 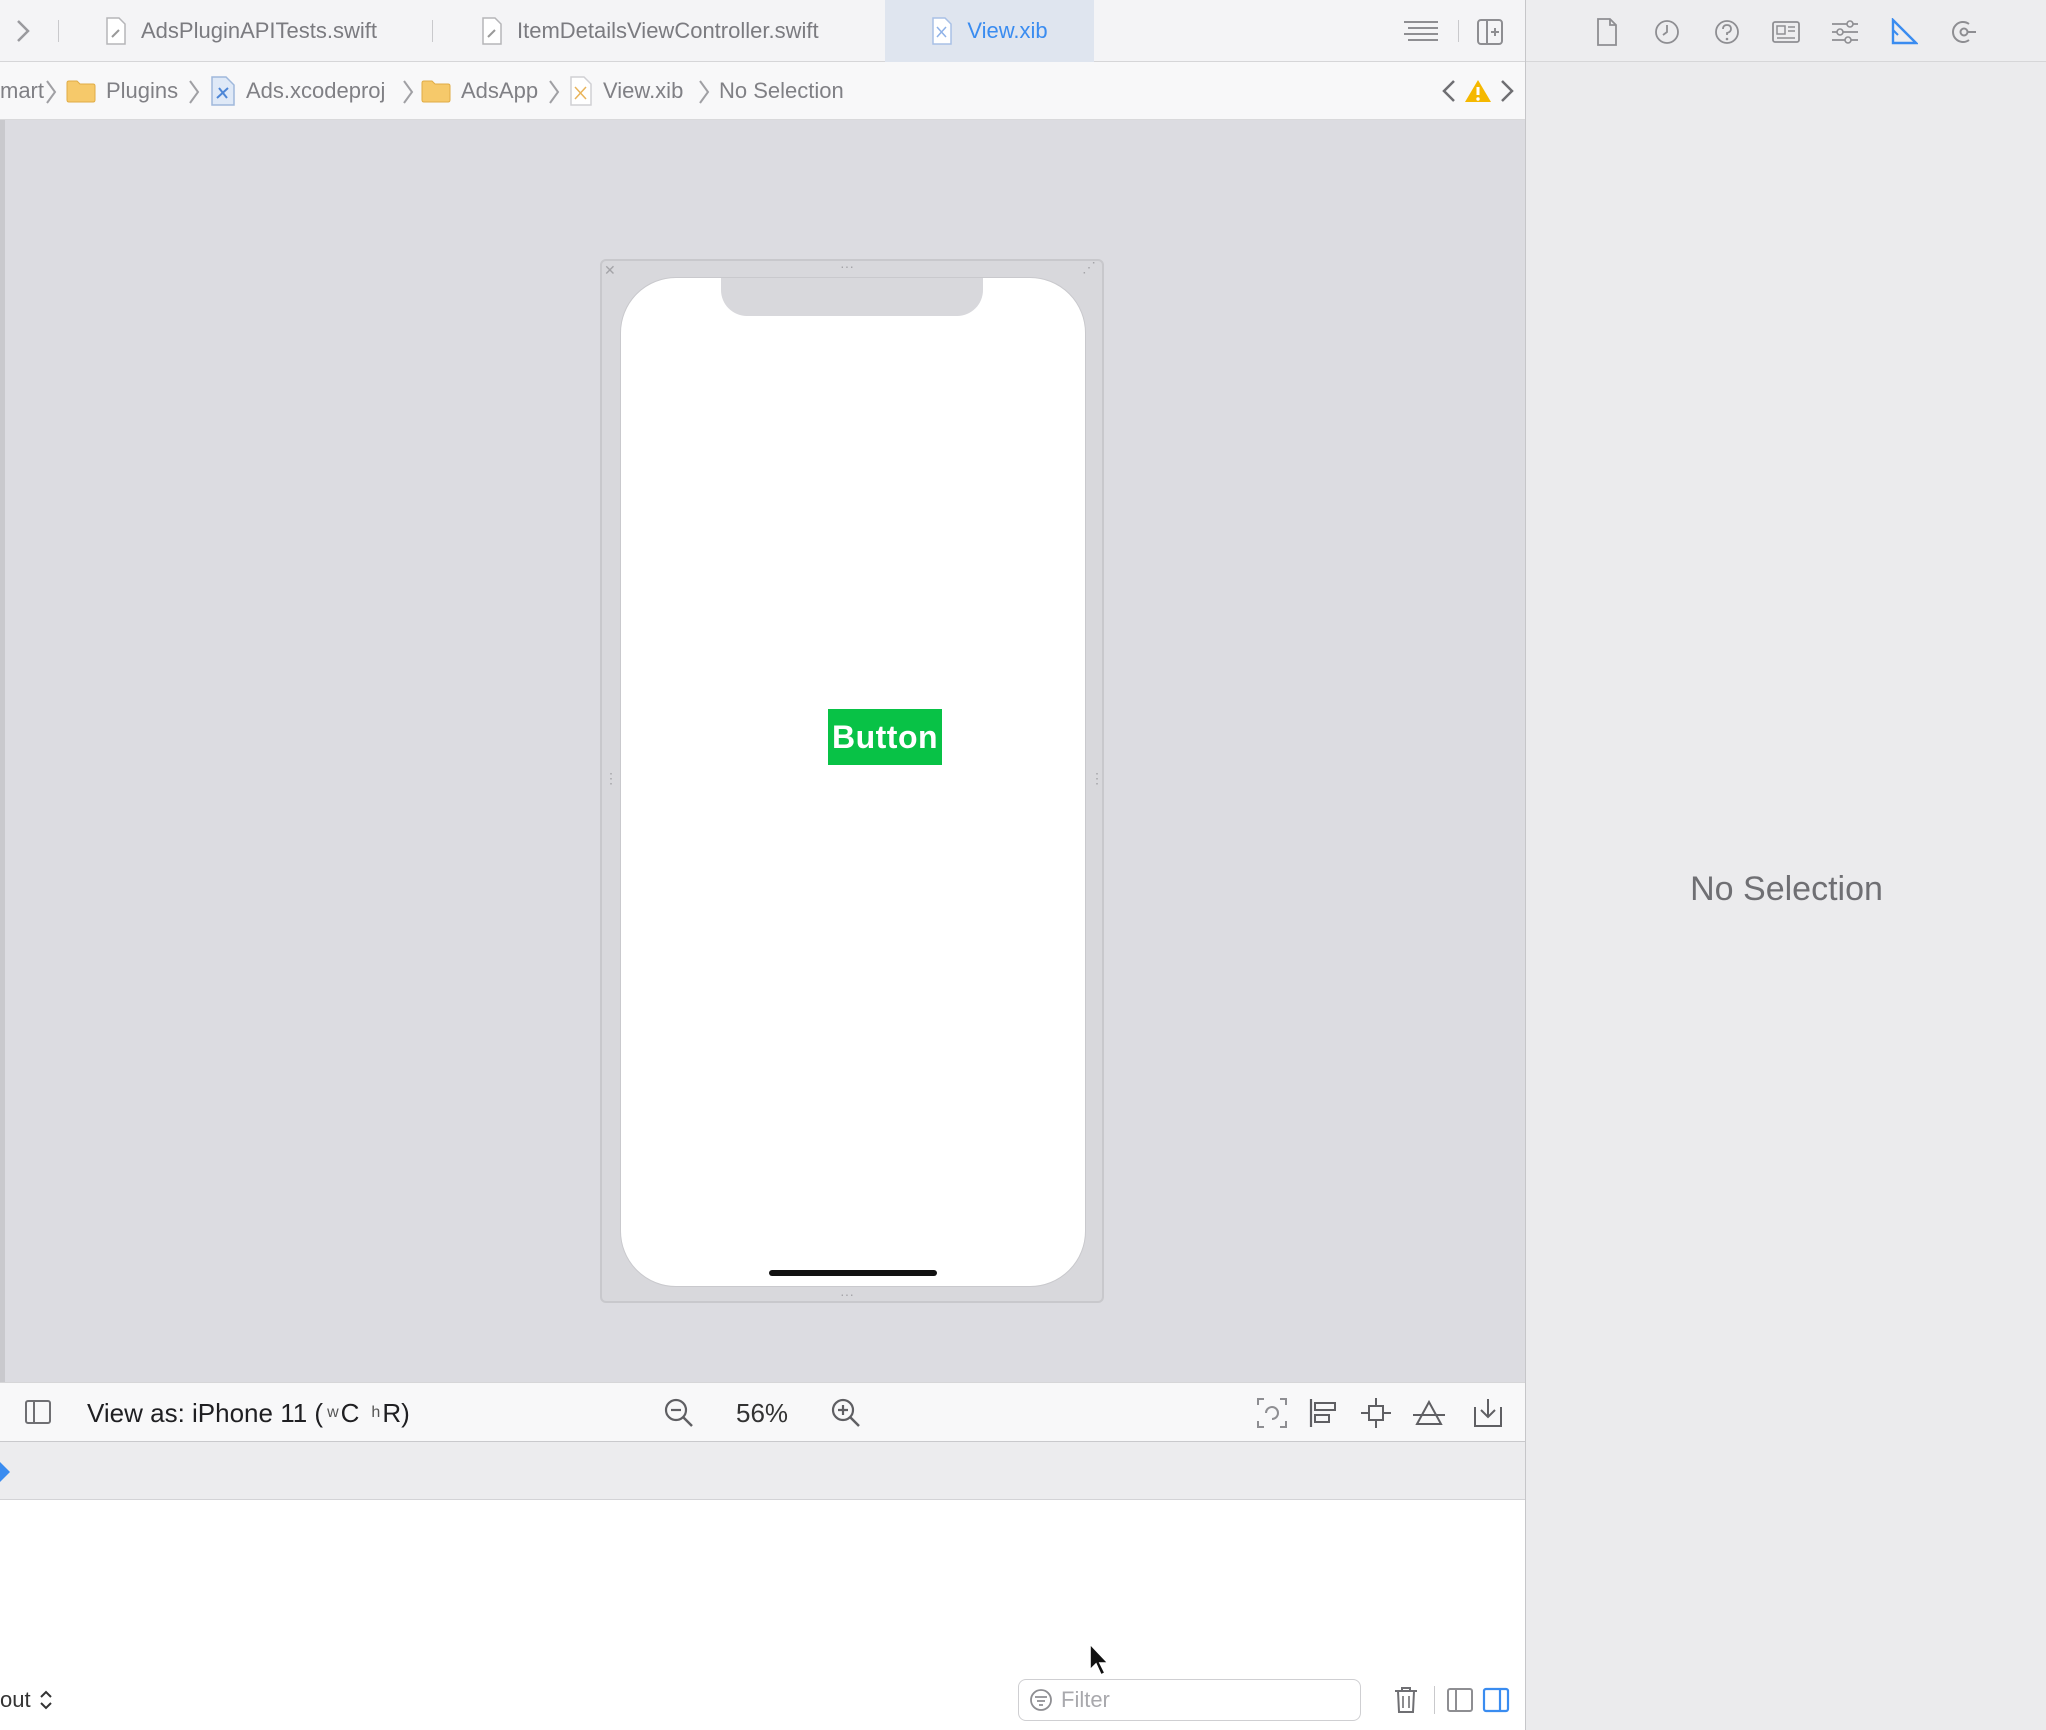 I want to click on document-outline-toggle-icon, so click(x=38, y=1412).